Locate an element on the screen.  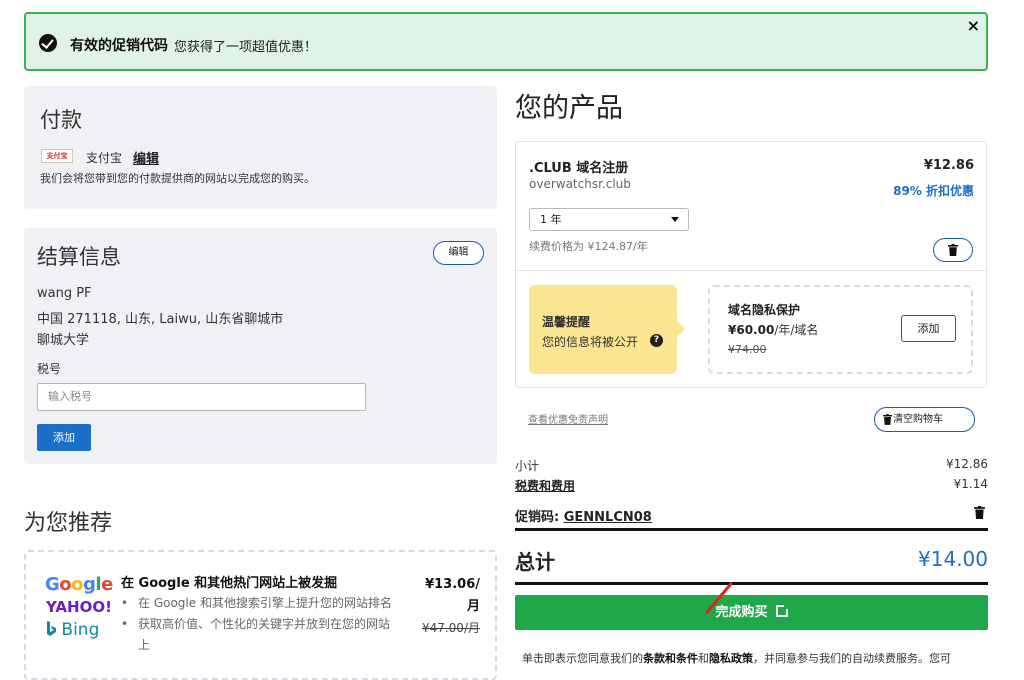
legal-and: 和 is located at coordinates (703, 658).